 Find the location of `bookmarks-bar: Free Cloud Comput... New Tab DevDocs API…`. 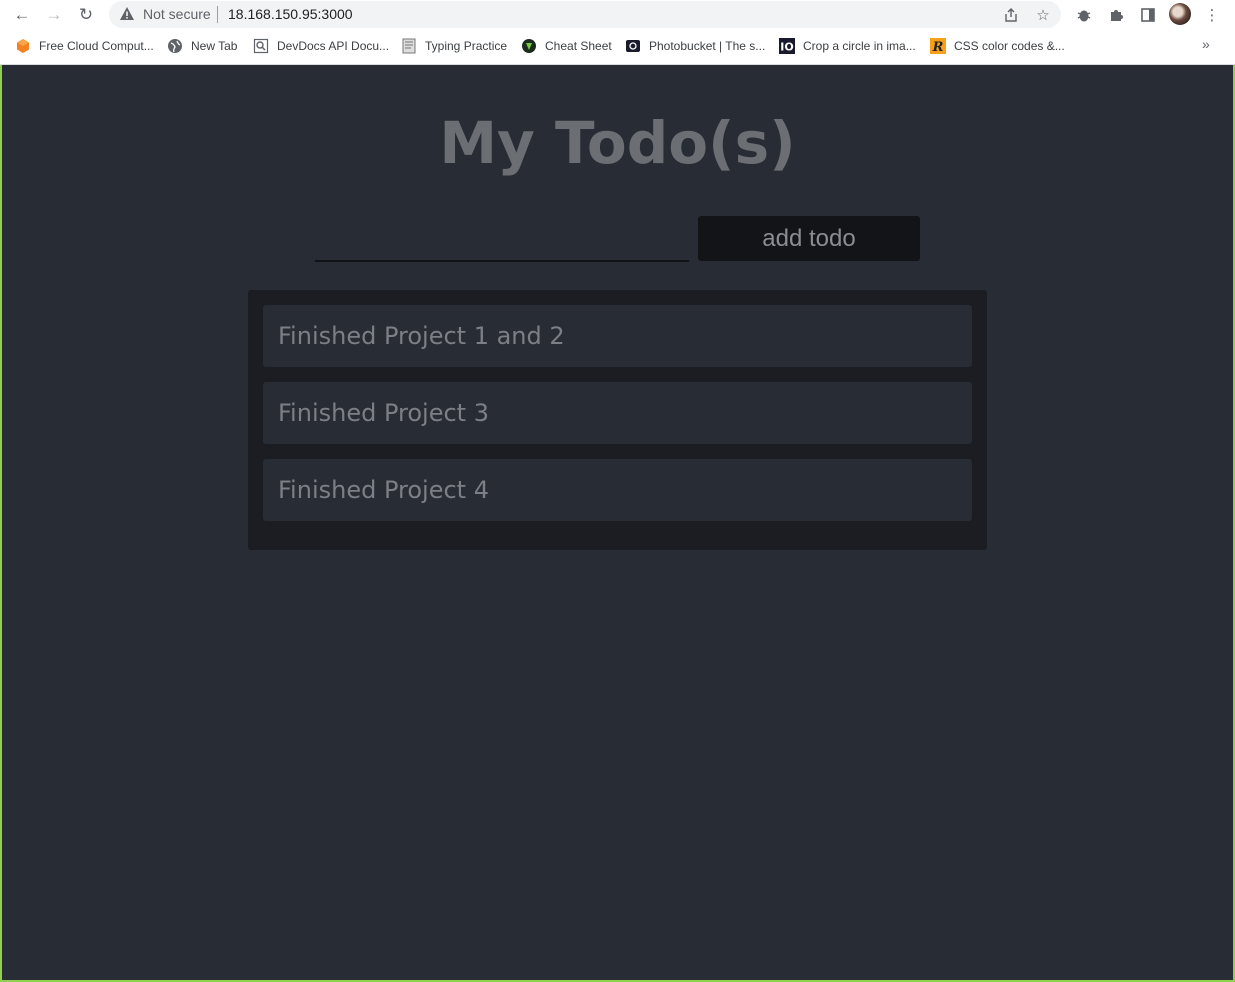

bookmarks-bar: Free Cloud Comput... New Tab DevDocs API… is located at coordinates (617, 46).